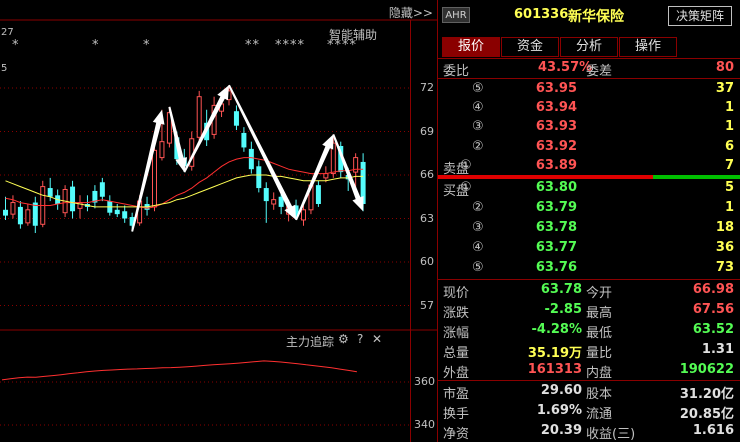  I want to click on hide-panel-button: 隐藏>>, so click(411, 12).